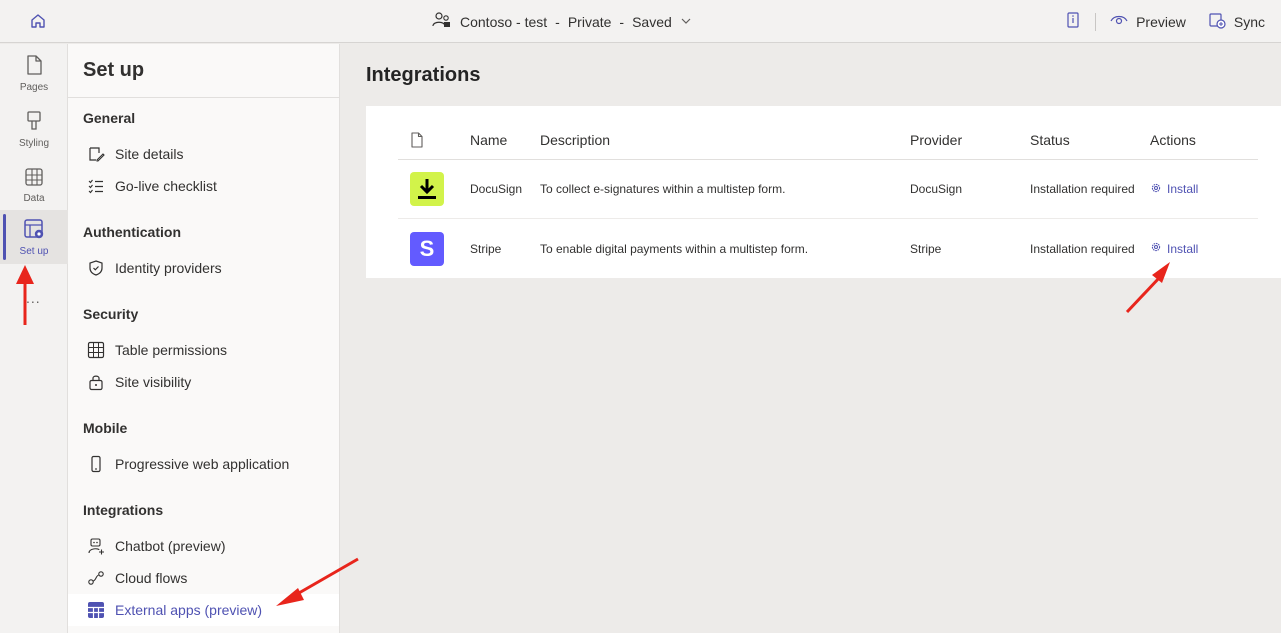  Describe the element at coordinates (486, 248) in the screenshot. I see `integration-name: Stripe` at that location.